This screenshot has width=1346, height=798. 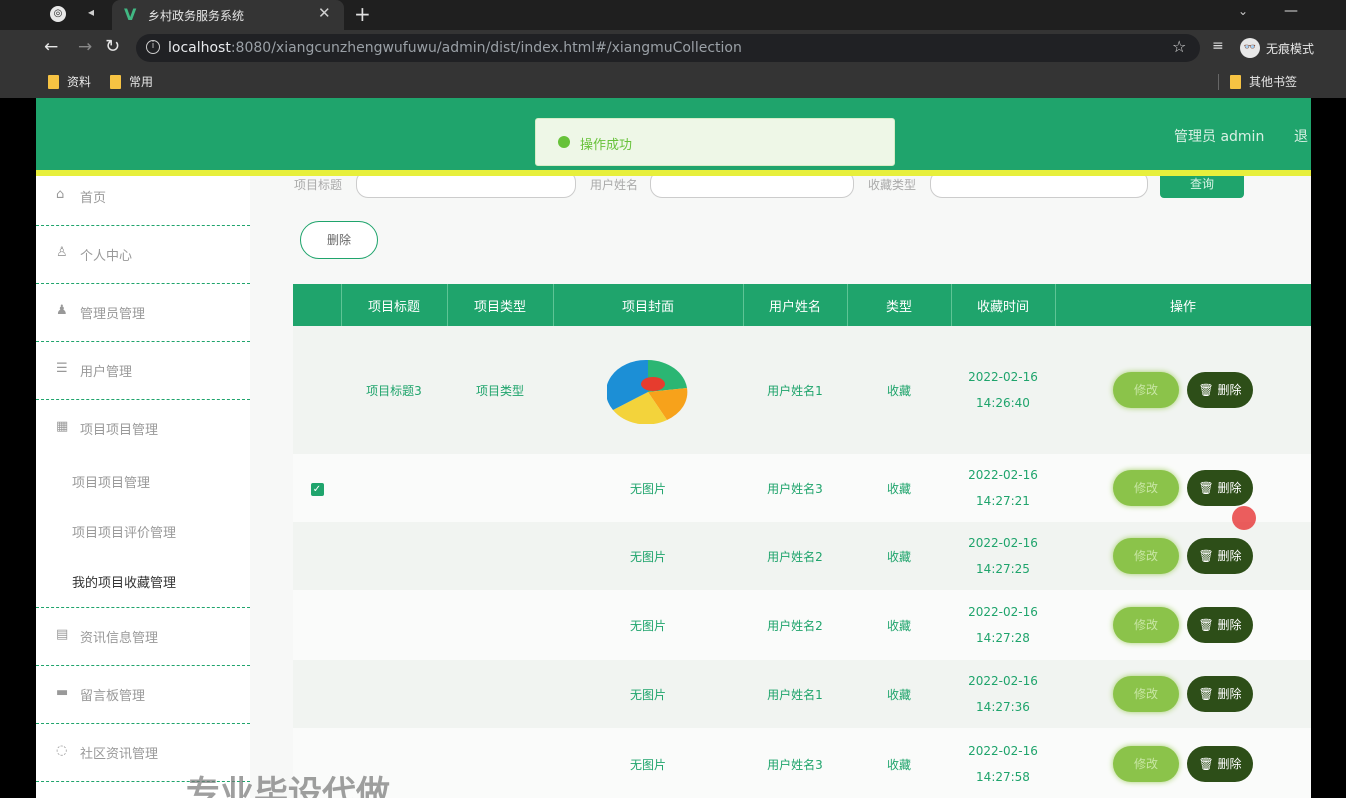 What do you see at coordinates (143, 582) in the screenshot?
I see `sidebar-subitem-project-collection: 我的项目收藏管理` at bounding box center [143, 582].